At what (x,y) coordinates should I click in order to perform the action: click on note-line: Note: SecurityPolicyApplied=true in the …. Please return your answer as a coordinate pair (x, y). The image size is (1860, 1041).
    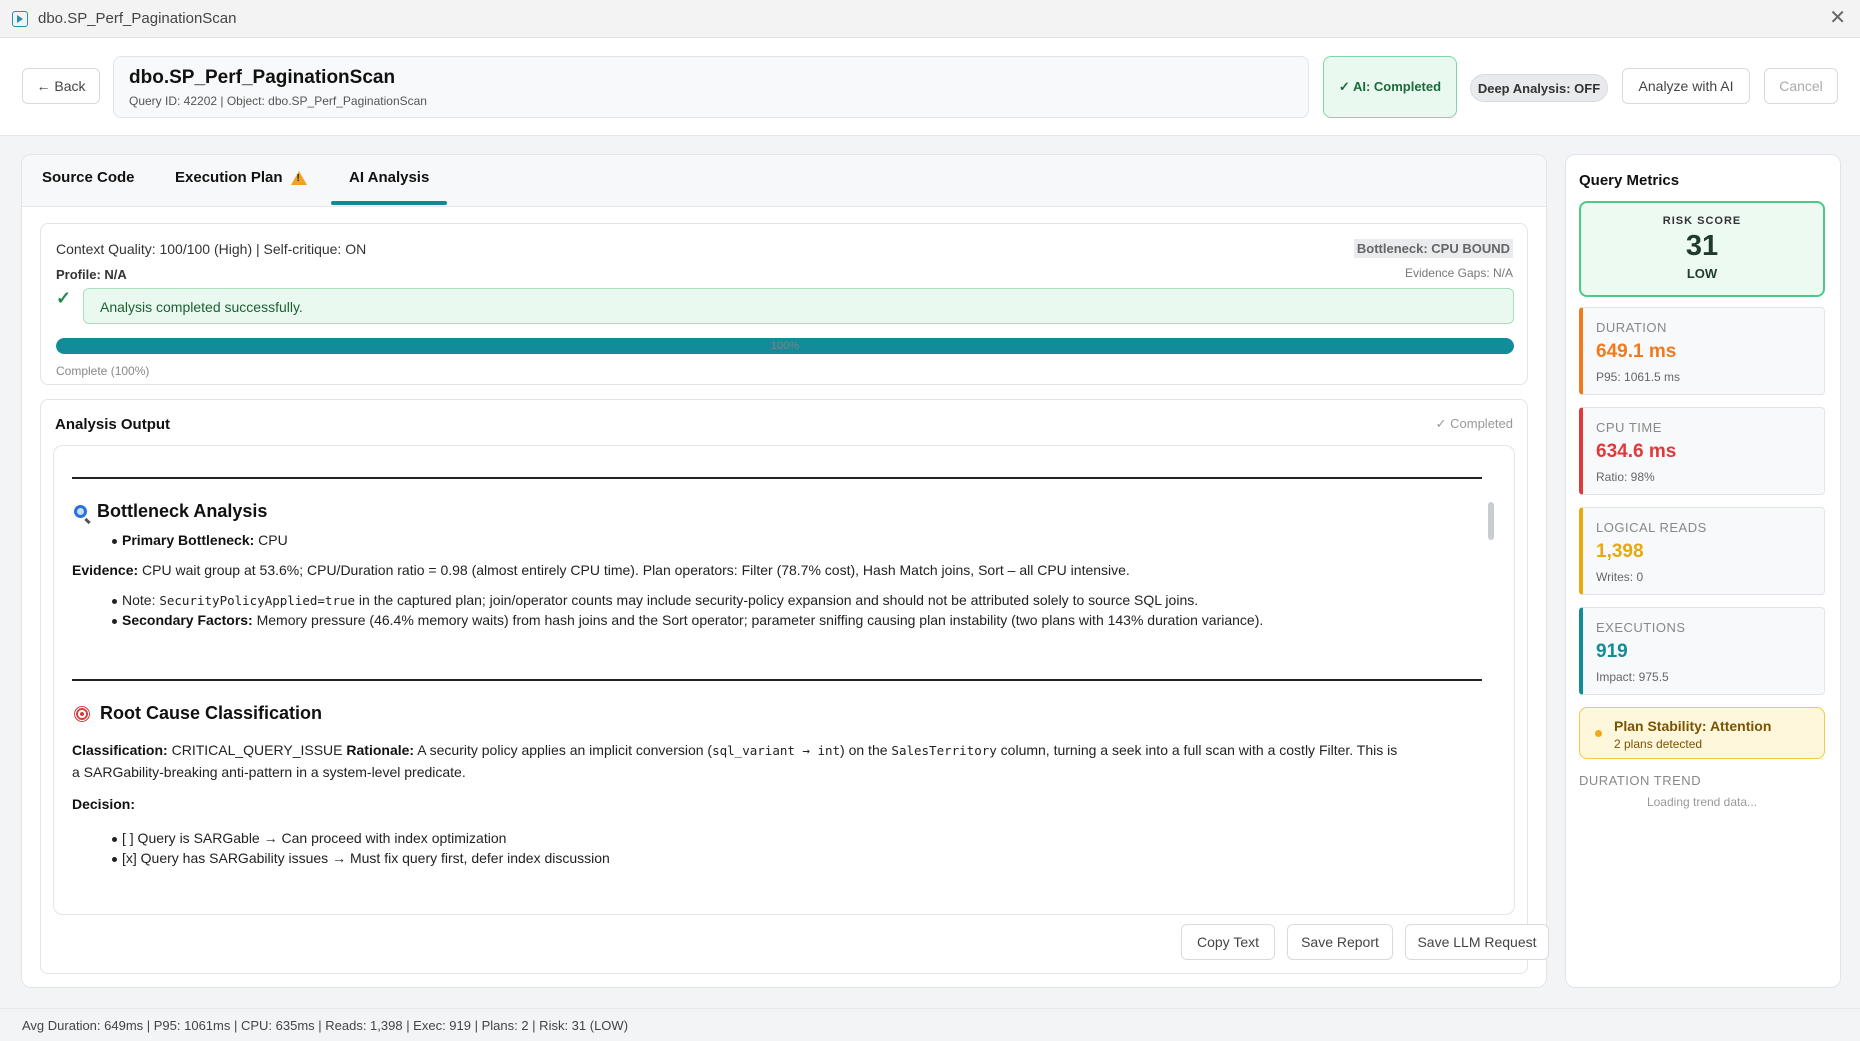
    Looking at the image, I should click on (660, 600).